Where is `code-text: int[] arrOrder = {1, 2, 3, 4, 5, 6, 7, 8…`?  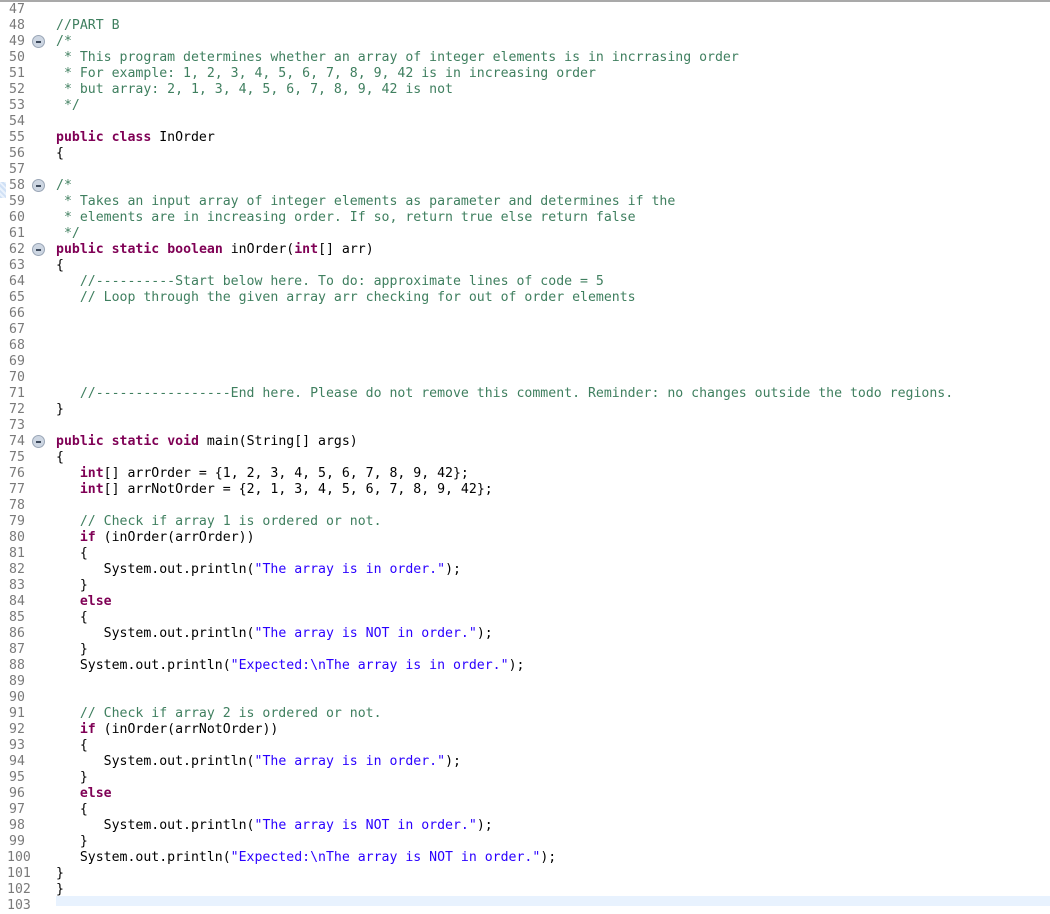 code-text: int[] arrOrder = {1, 2, 3, 4, 5, 6, 7, 8… is located at coordinates (262, 474).